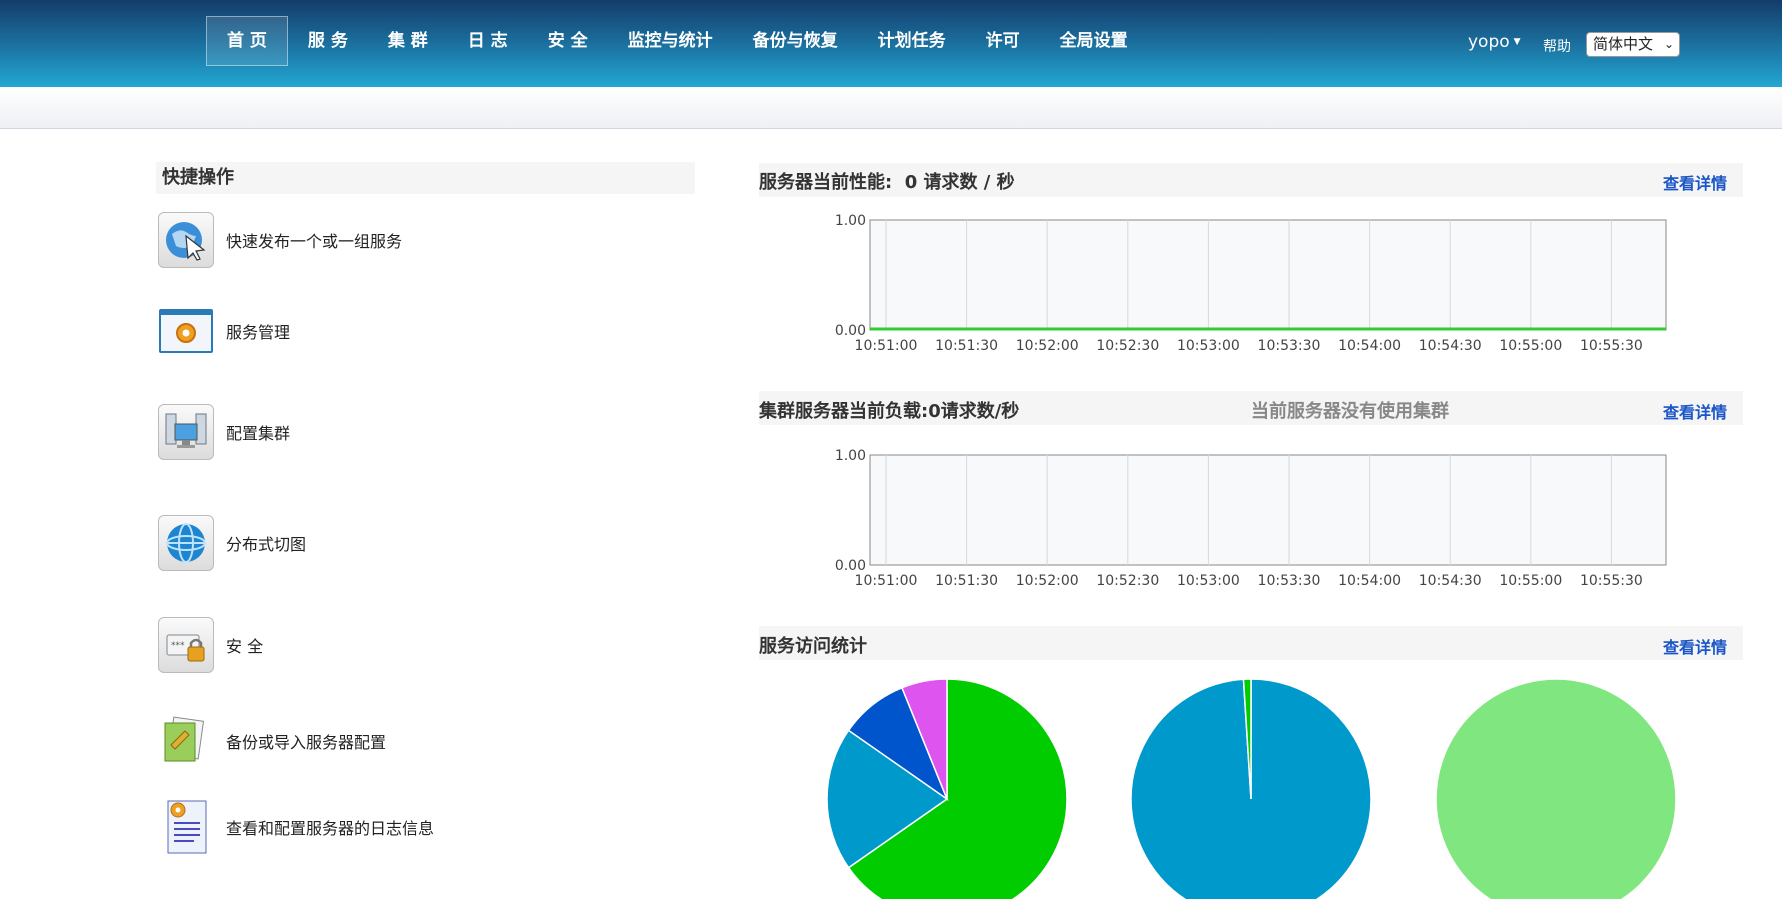 The width and height of the screenshot is (1782, 899). Describe the element at coordinates (266, 544) in the screenshot. I see `quick-action-label: 分布式切图` at that location.